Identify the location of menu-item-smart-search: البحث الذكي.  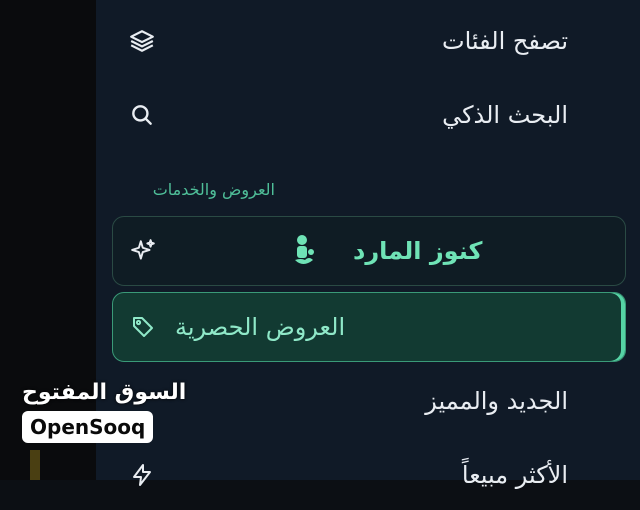
(368, 115).